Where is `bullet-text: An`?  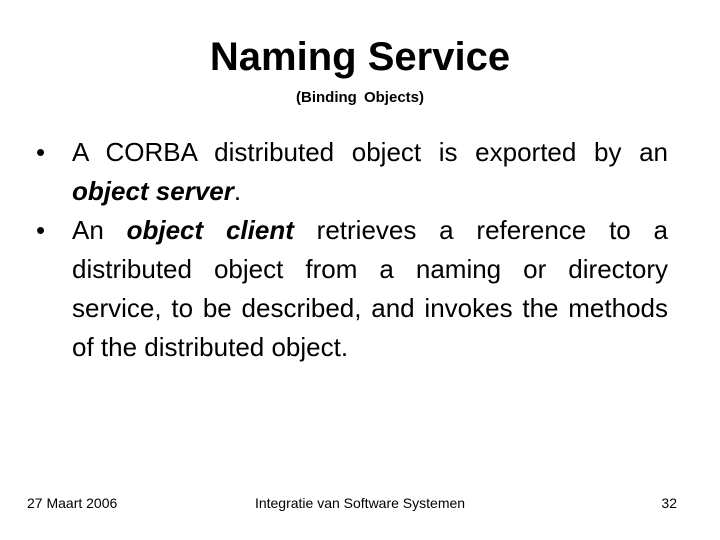
bullet-text: An is located at coordinates (99, 230).